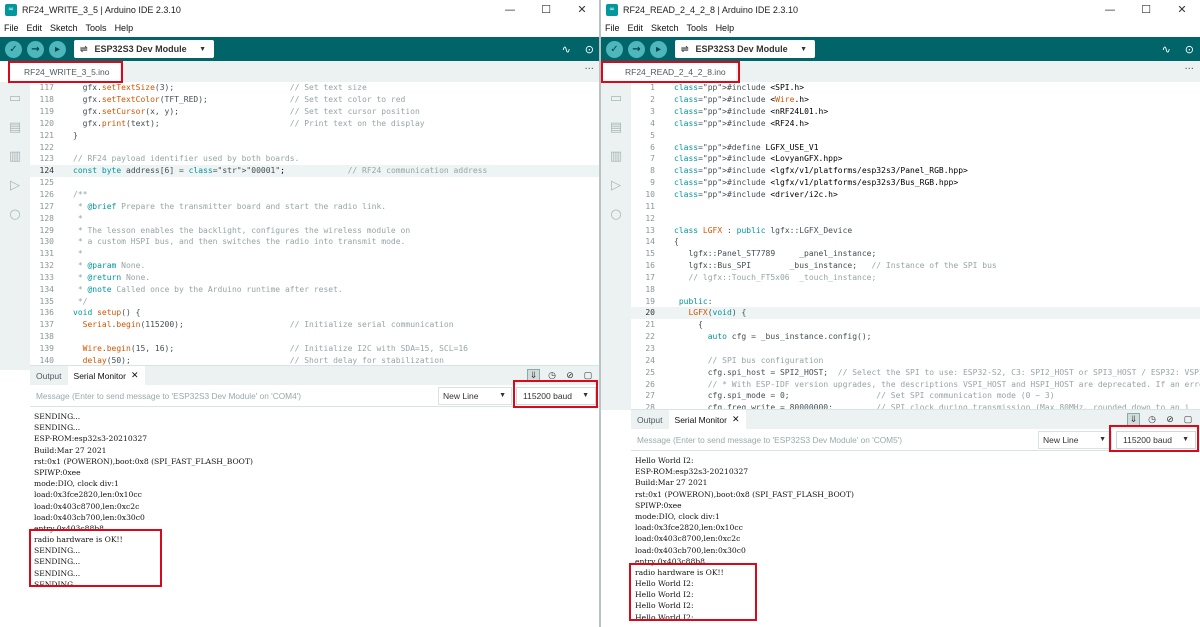 The image size is (1200, 627). I want to click on code-line: 135 */, so click(315, 301).